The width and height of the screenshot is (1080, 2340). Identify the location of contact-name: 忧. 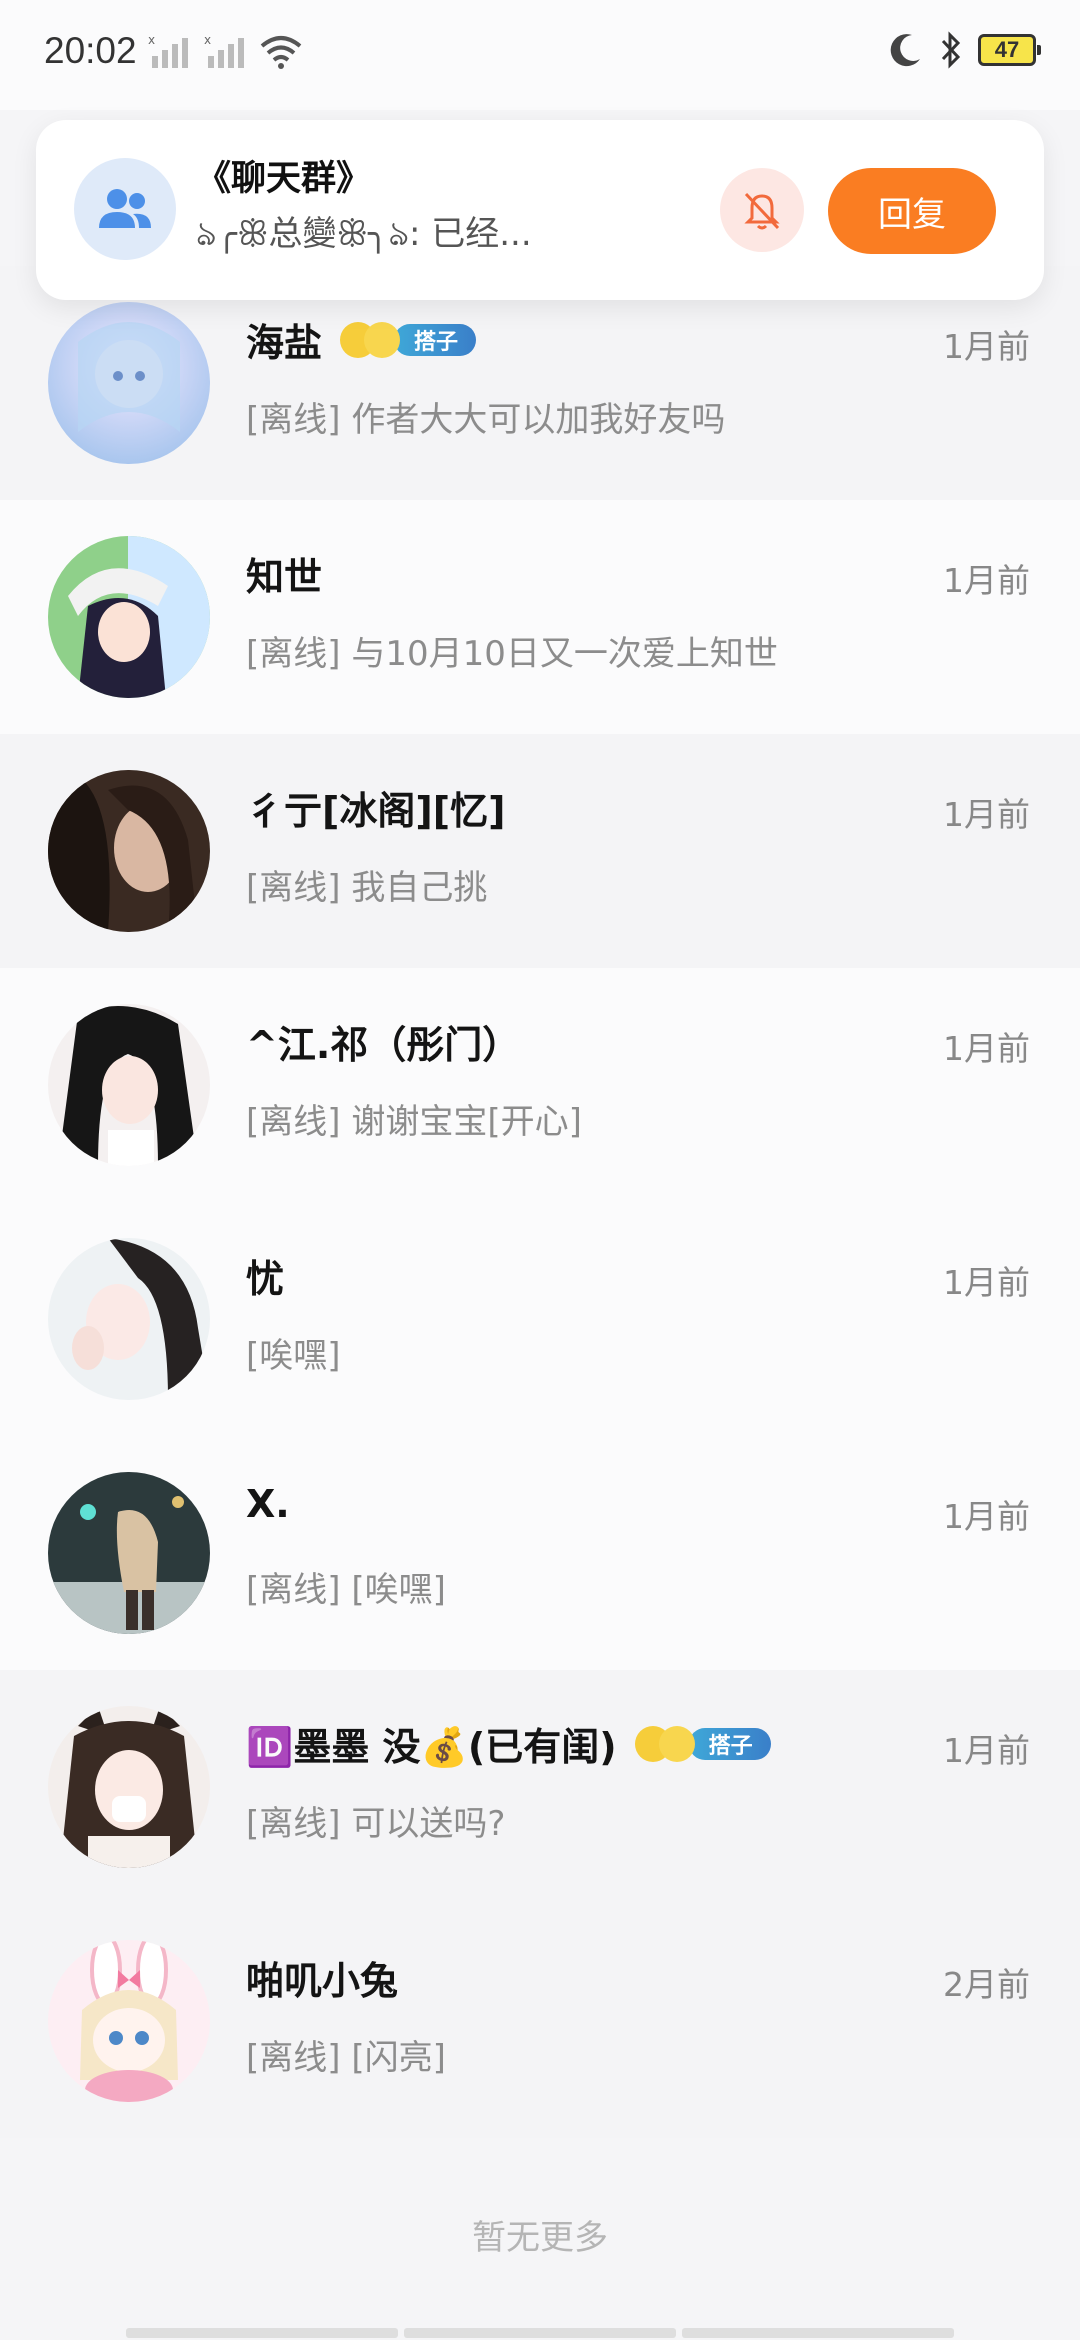
(265, 1279).